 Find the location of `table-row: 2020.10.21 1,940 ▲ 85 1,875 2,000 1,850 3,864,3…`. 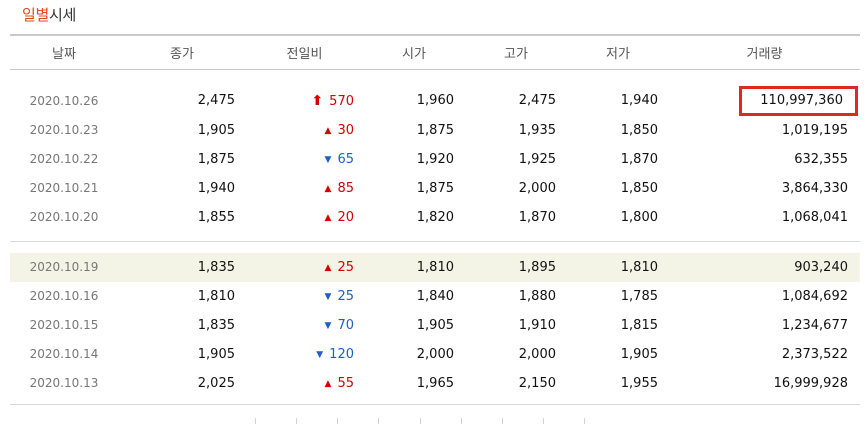

table-row: 2020.10.21 1,940 ▲ 85 1,875 2,000 1,850 3,864,3… is located at coordinates (435, 188).